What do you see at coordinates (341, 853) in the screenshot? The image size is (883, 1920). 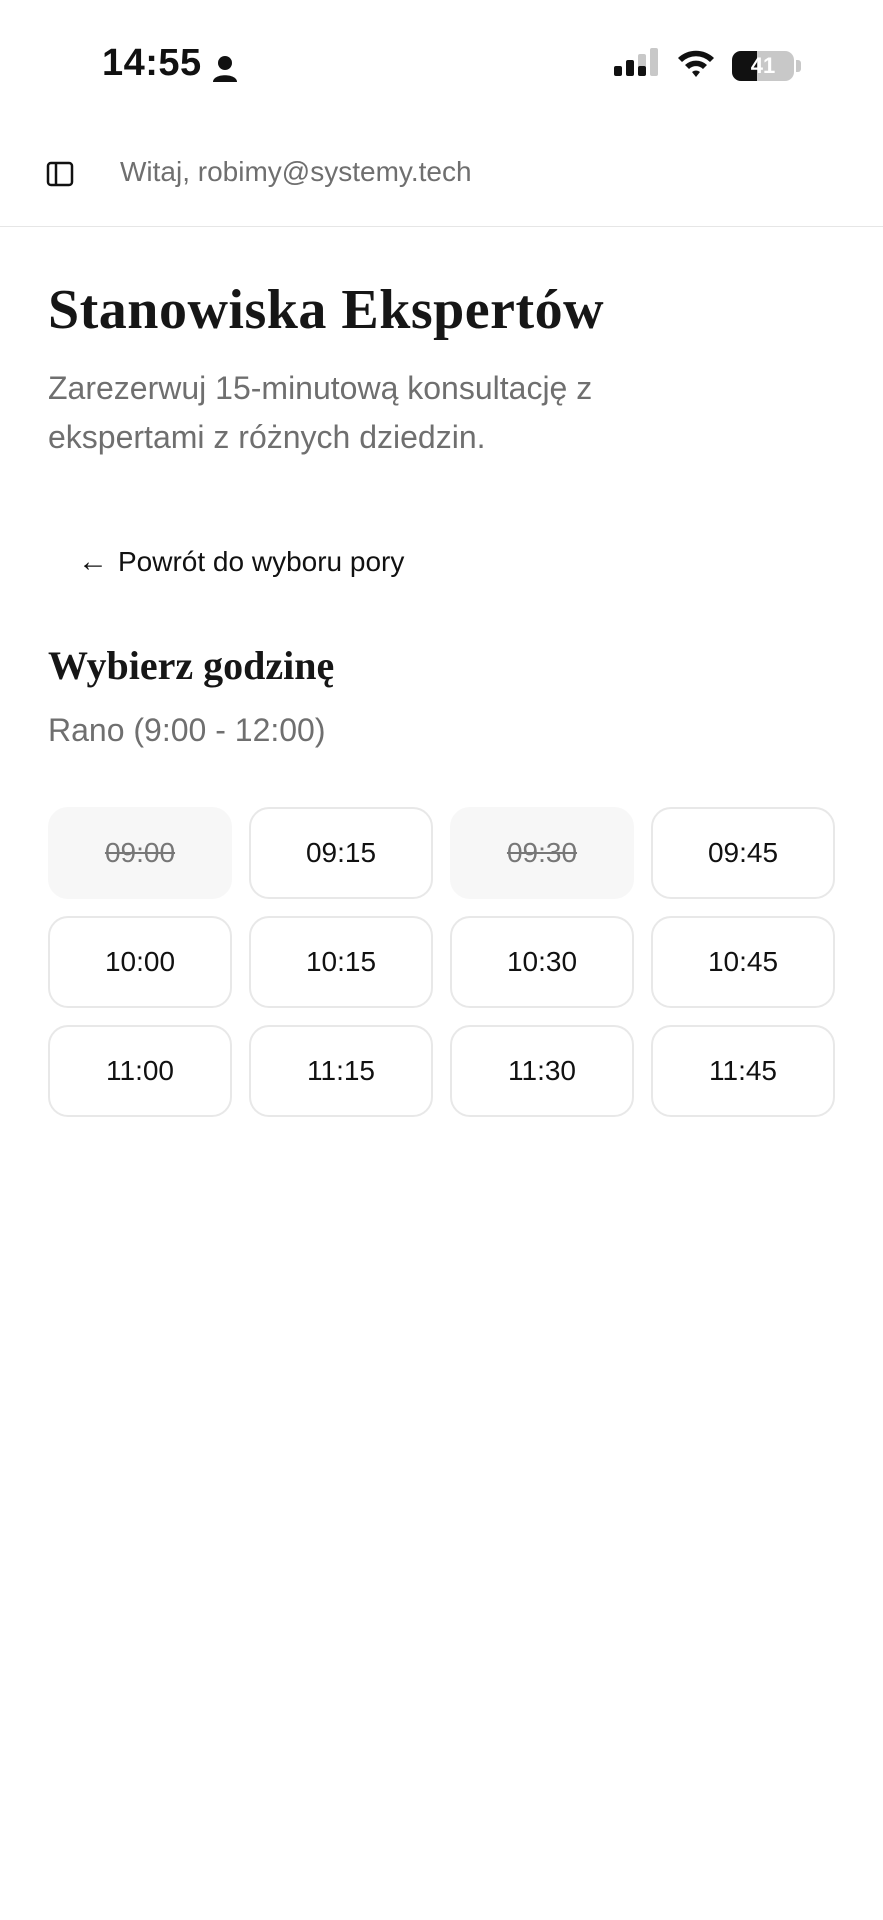 I see `time-slot: 09:15` at bounding box center [341, 853].